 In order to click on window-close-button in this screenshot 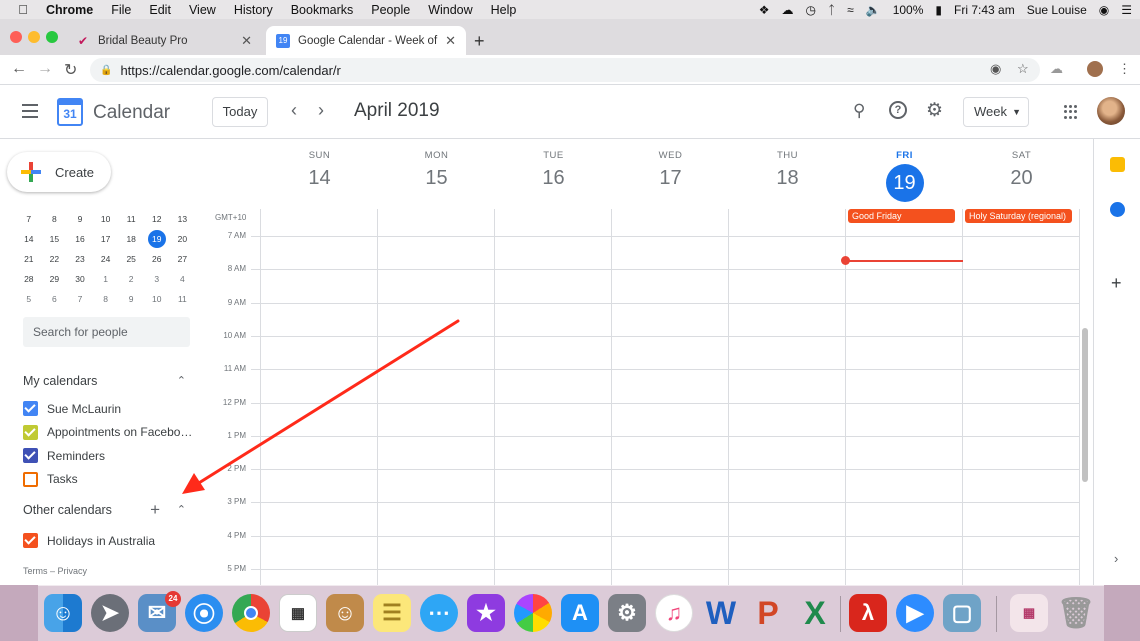, I will do `click(16, 37)`.